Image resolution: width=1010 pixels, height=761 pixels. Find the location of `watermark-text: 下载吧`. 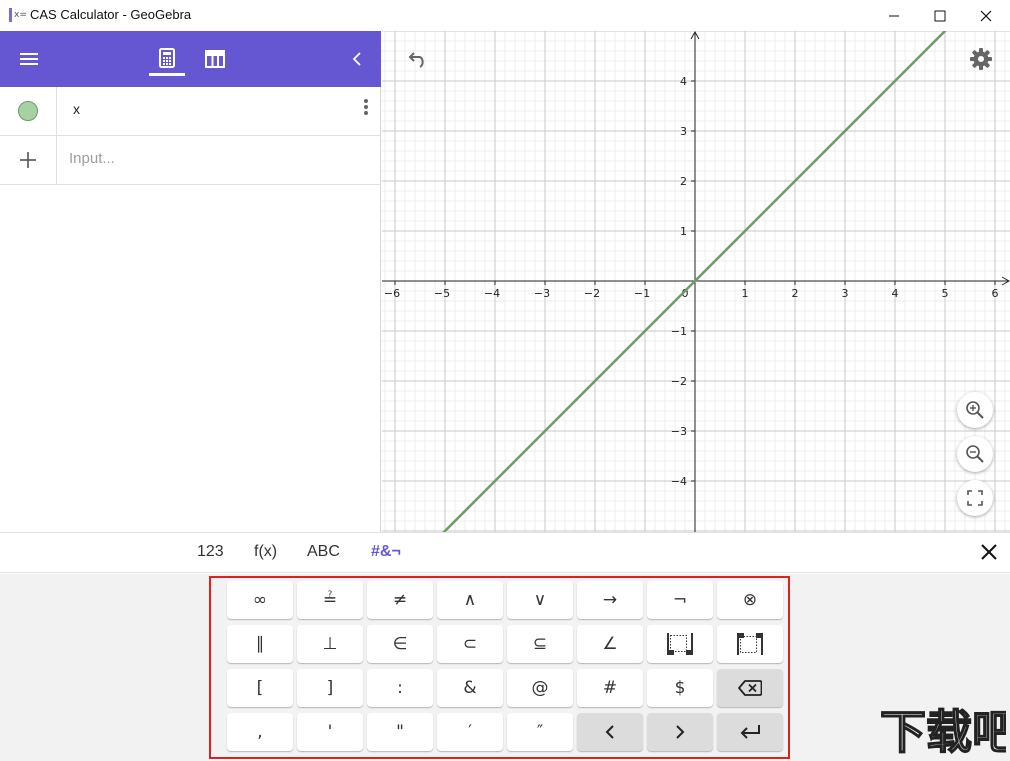

watermark-text: 下载吧 is located at coordinates (943, 731).